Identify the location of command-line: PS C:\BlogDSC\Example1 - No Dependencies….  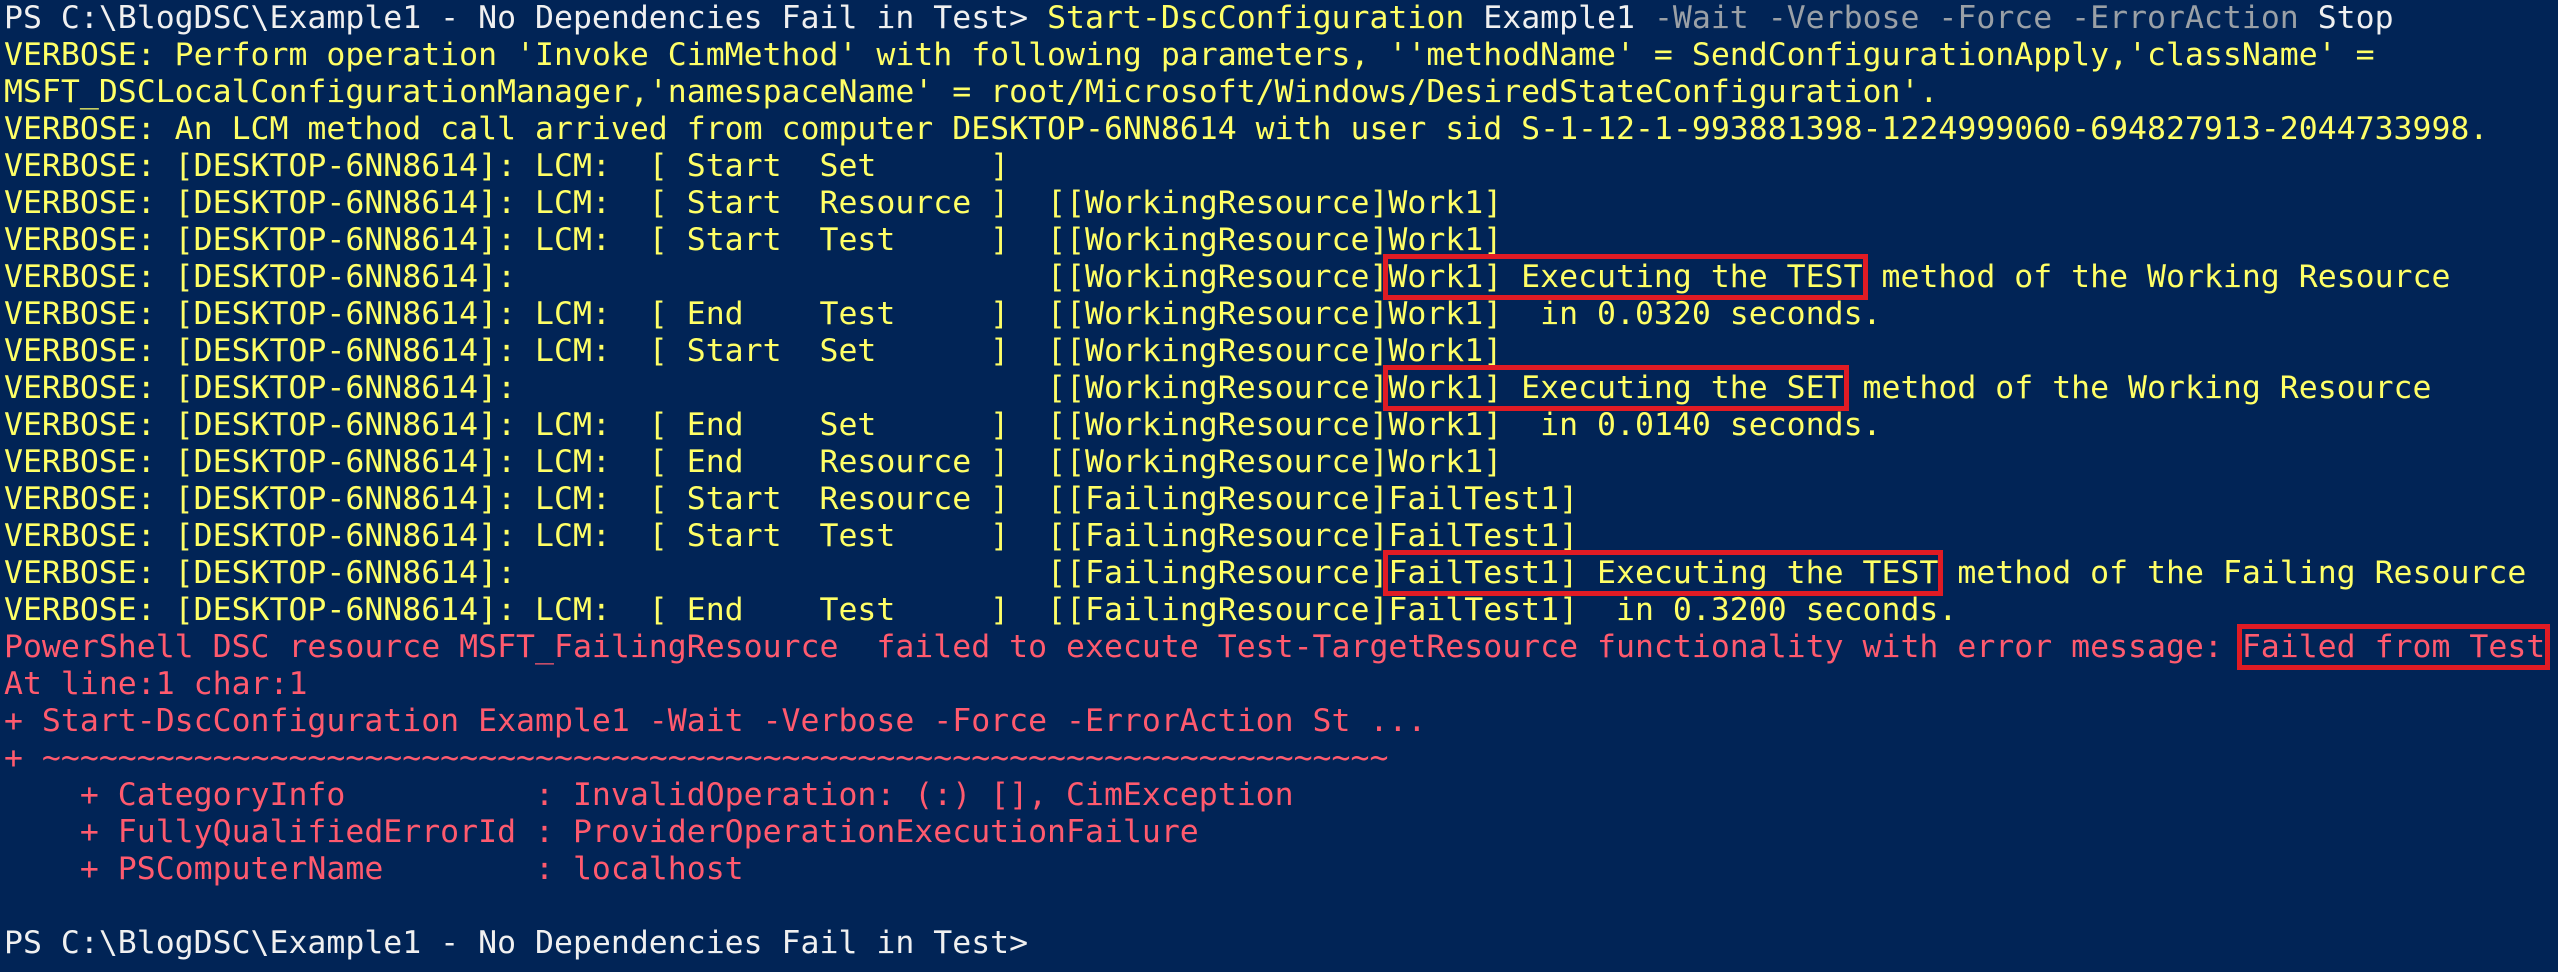
(1281, 18).